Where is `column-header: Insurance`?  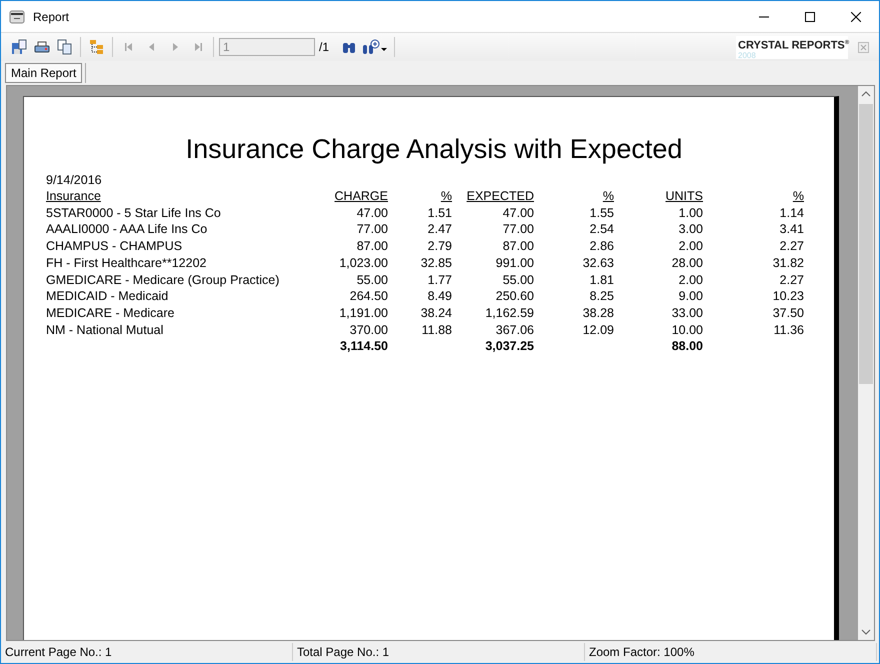
column-header: Insurance is located at coordinates (73, 196).